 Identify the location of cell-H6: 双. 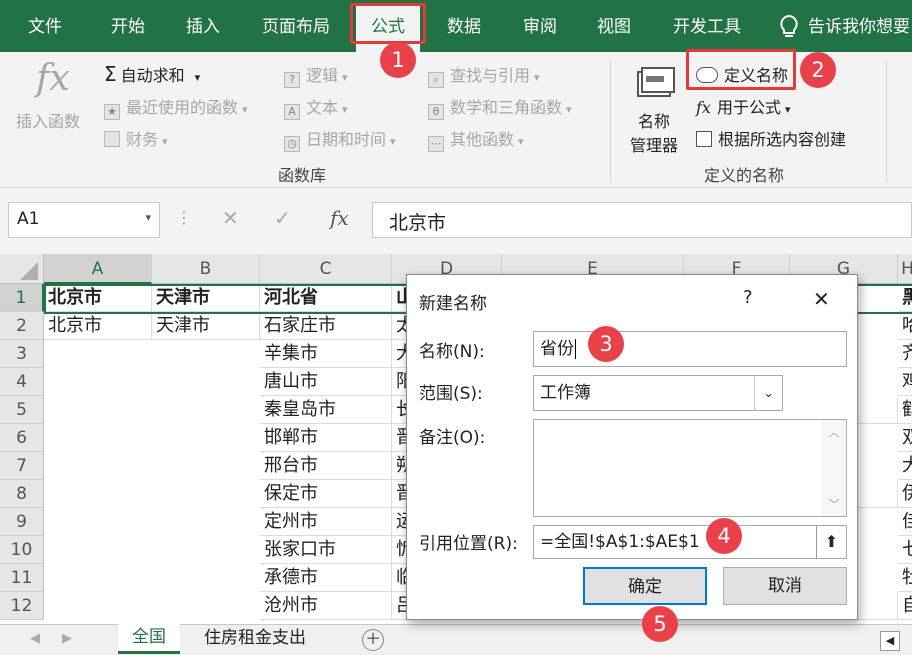
(905, 438).